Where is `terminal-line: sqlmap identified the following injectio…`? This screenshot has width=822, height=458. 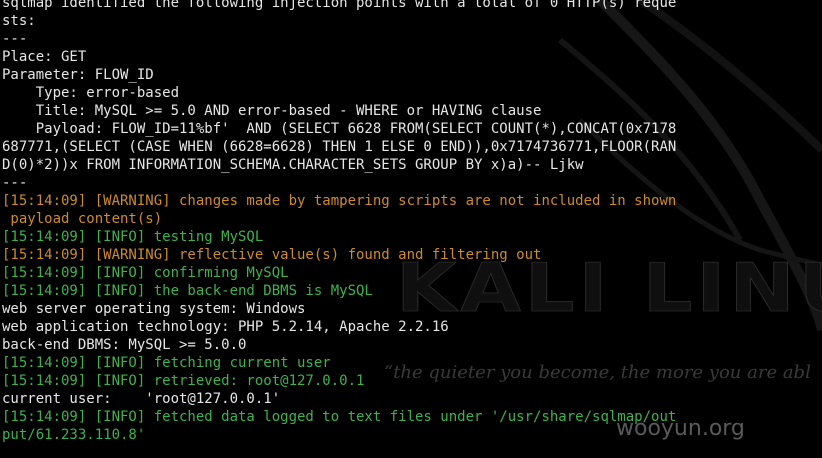
terminal-line: sqlmap identified the following injectio… is located at coordinates (339, 5).